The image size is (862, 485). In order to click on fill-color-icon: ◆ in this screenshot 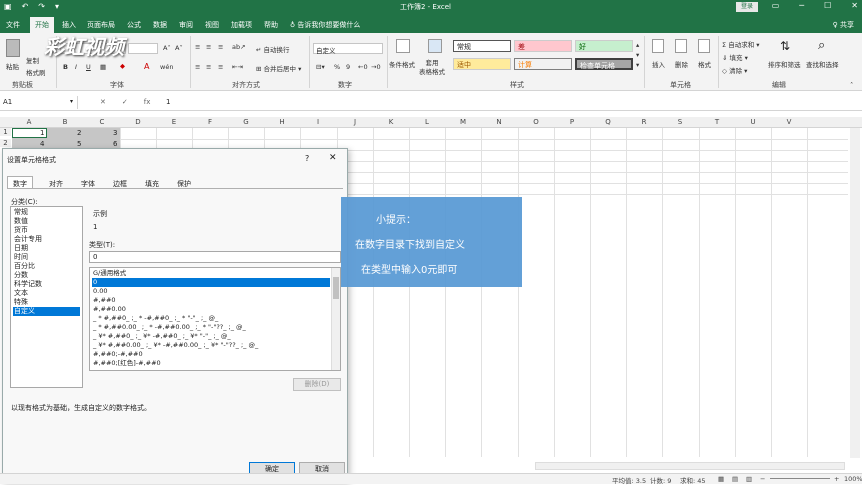, I will do `click(122, 66)`.